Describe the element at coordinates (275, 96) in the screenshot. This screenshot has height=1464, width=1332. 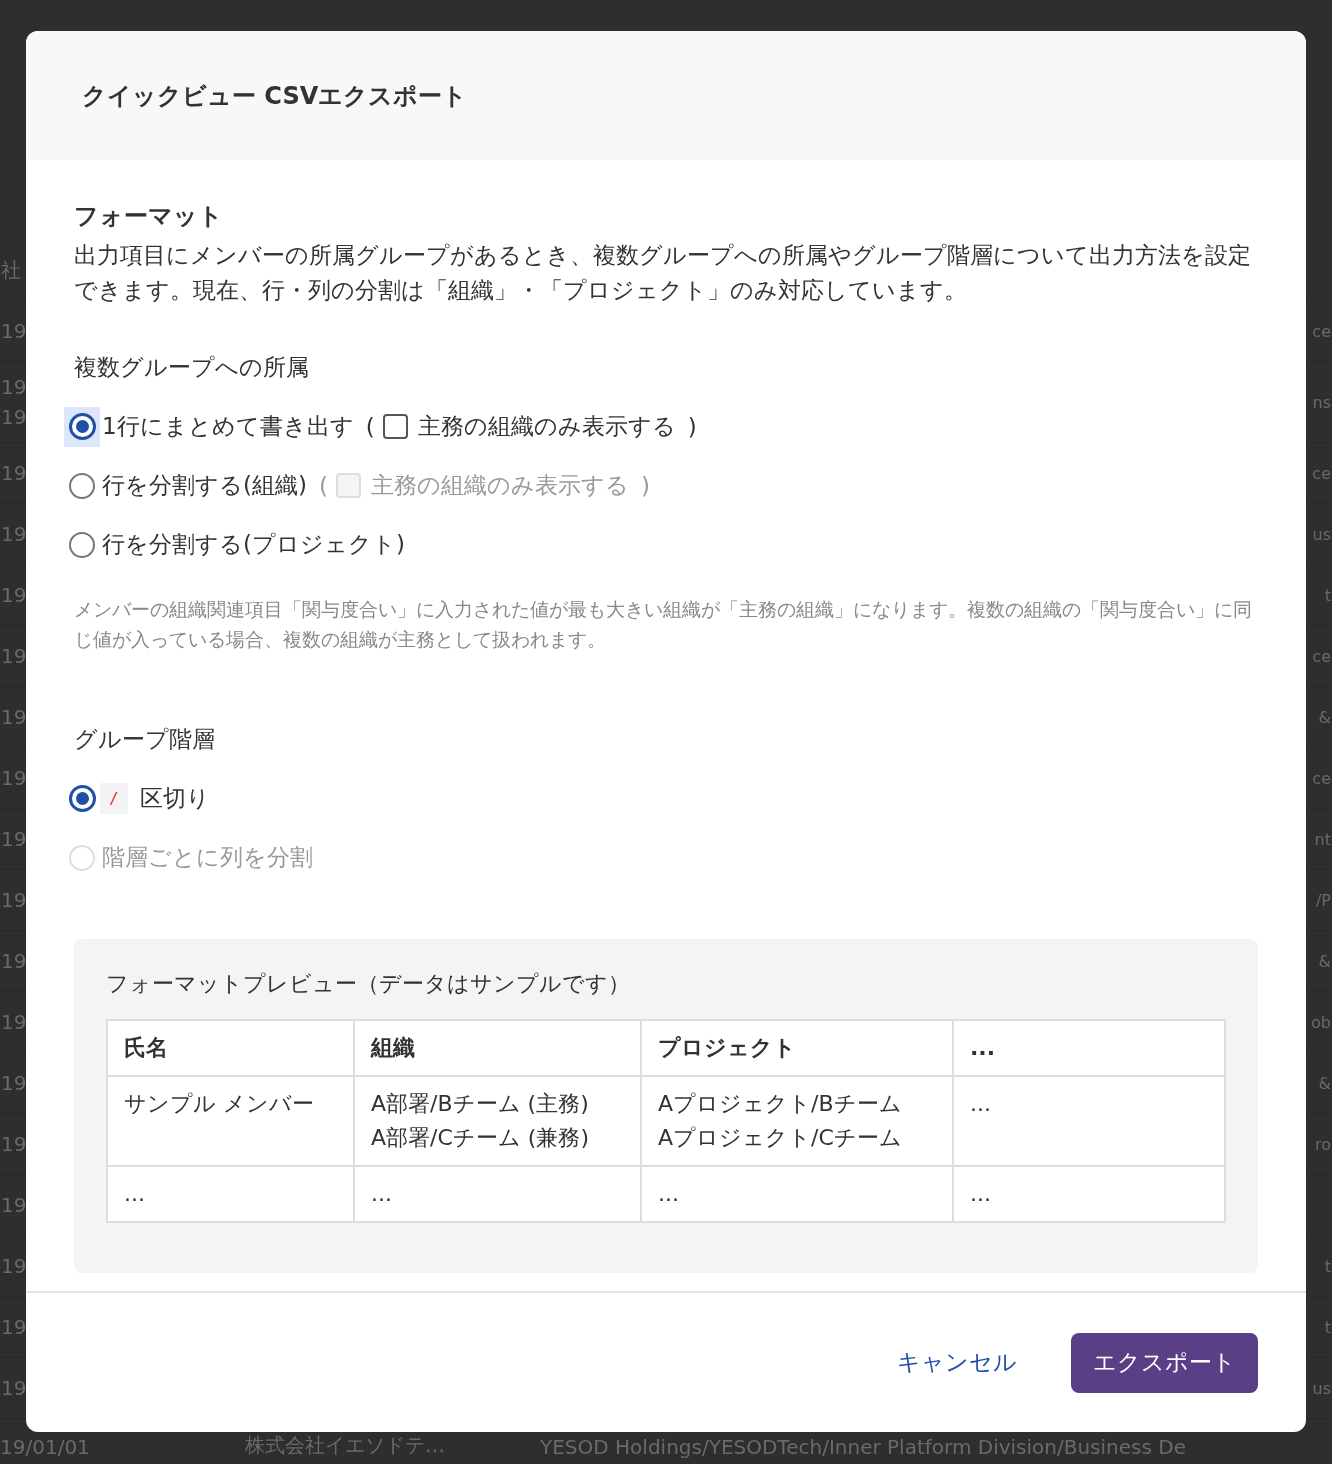
I see `dialog-title: クイックビュー CSVエクスポート` at that location.